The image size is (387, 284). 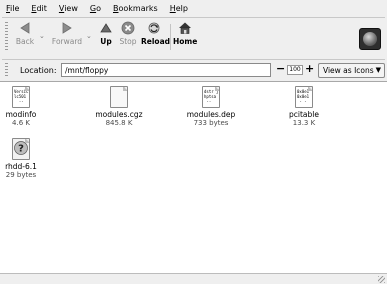 I want to click on file-preview: Versic lc501 --, so click(x=21, y=96).